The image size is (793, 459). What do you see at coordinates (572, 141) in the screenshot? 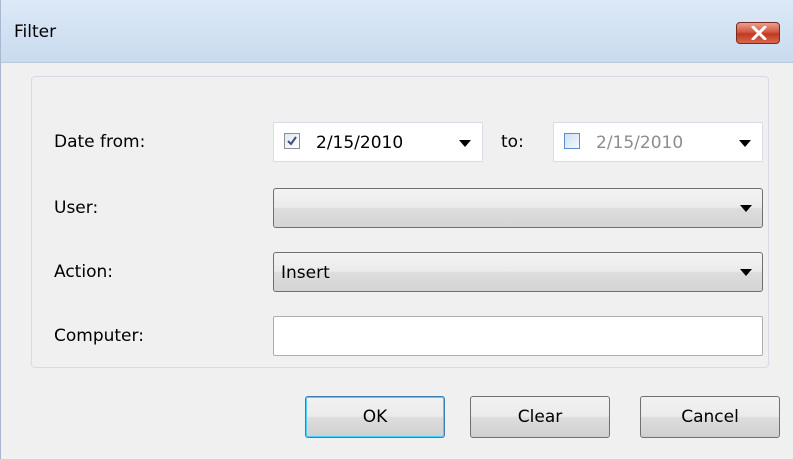
I see `date-to-checkbox` at bounding box center [572, 141].